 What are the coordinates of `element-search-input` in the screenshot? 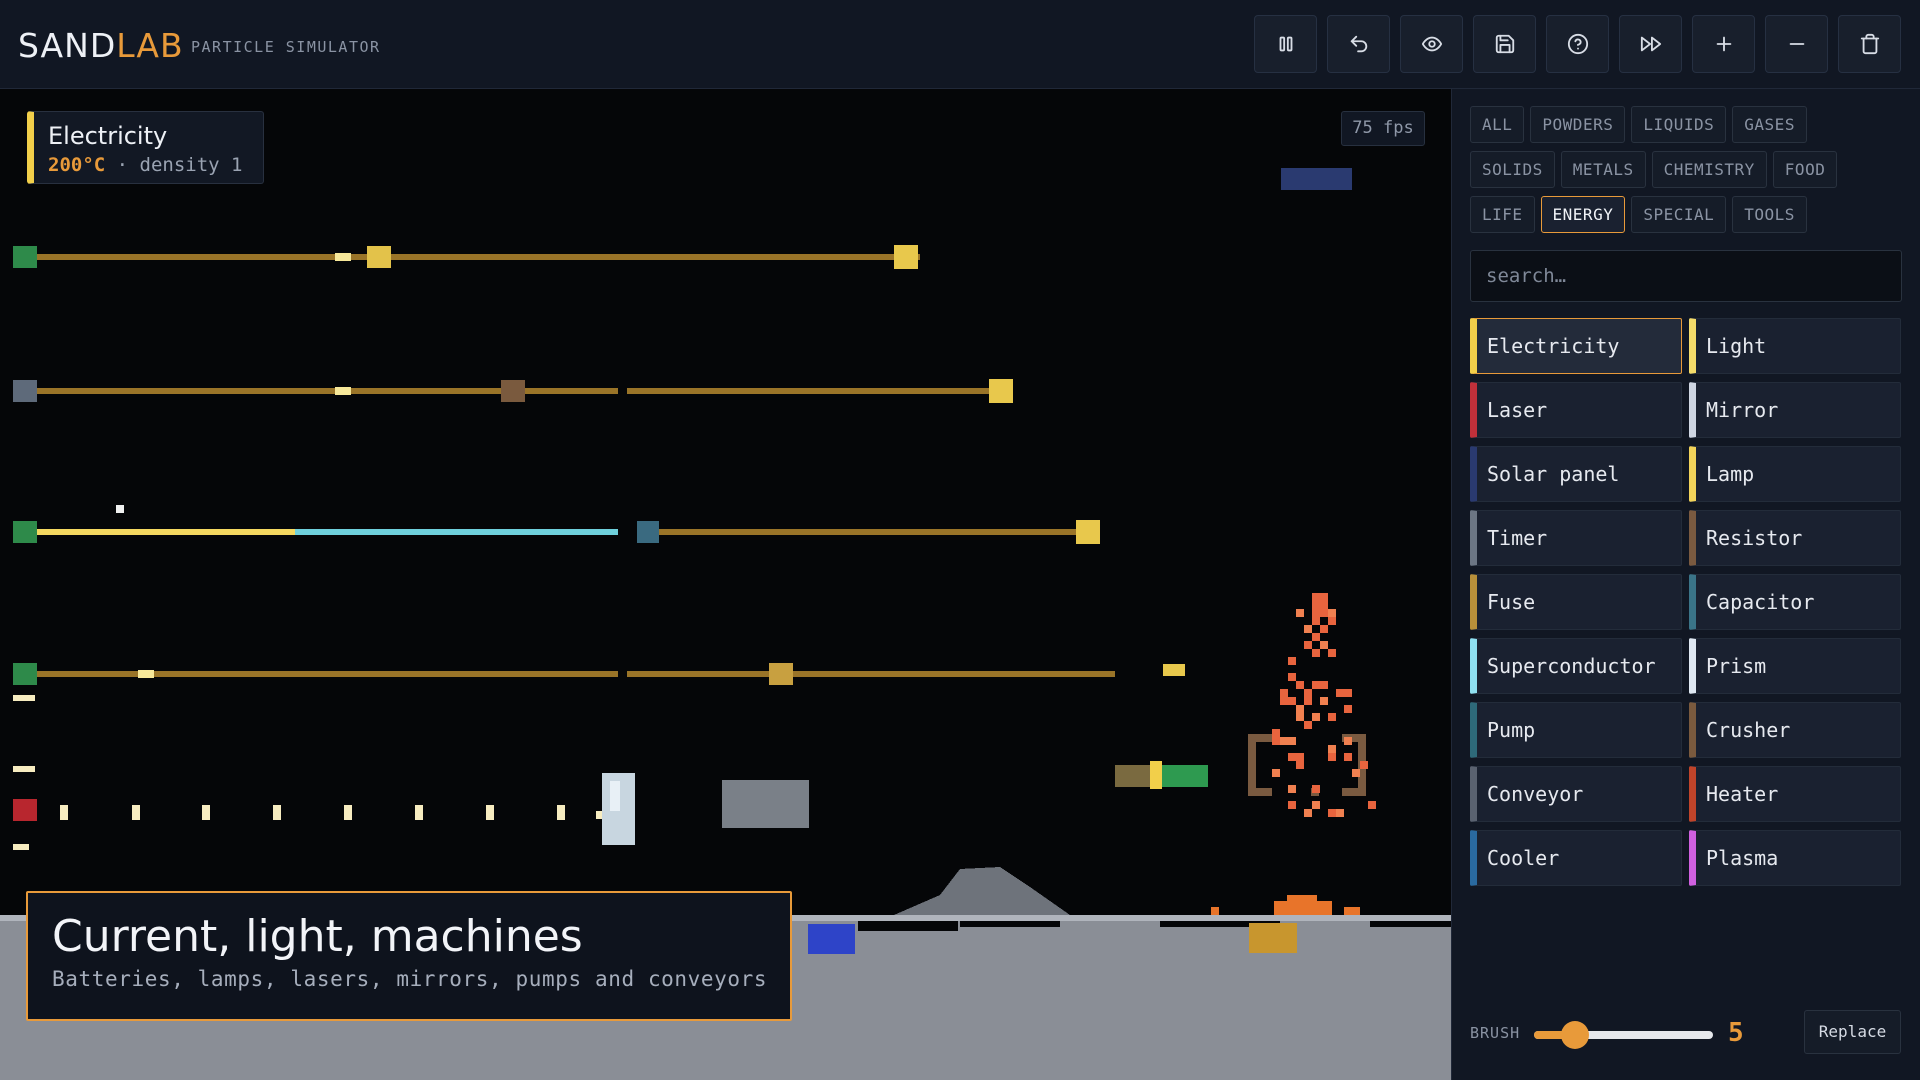 It's located at (1686, 276).